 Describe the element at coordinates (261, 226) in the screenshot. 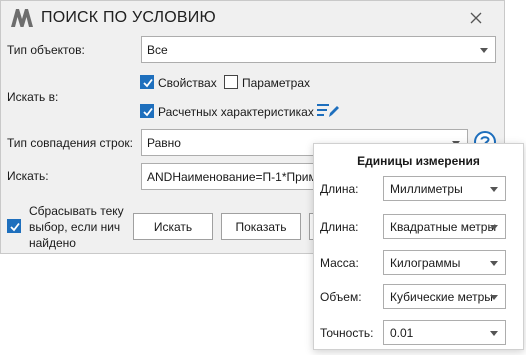

I see `show-button: Показать` at that location.